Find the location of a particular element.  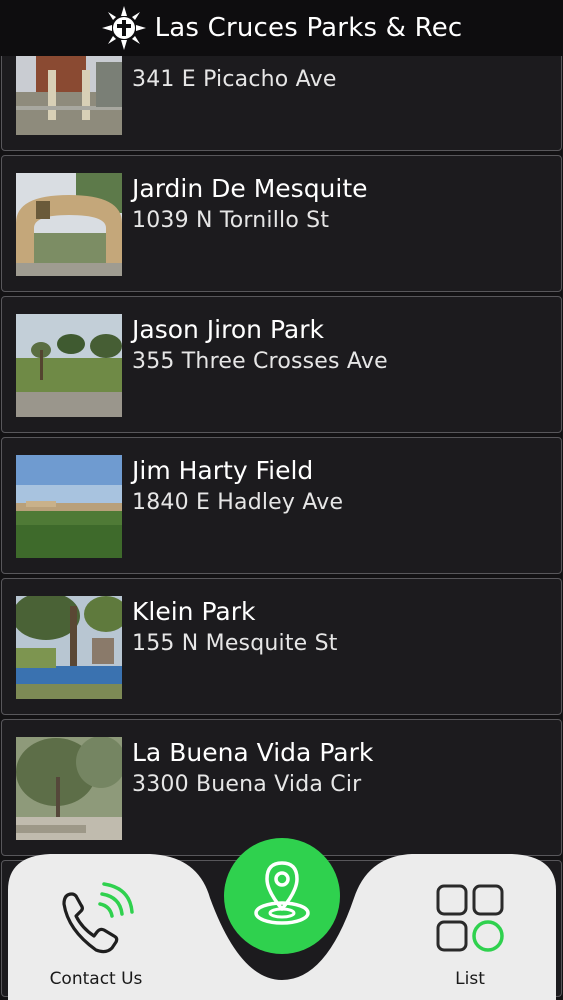

tab-contact-label: Contact Us is located at coordinates (96, 979).